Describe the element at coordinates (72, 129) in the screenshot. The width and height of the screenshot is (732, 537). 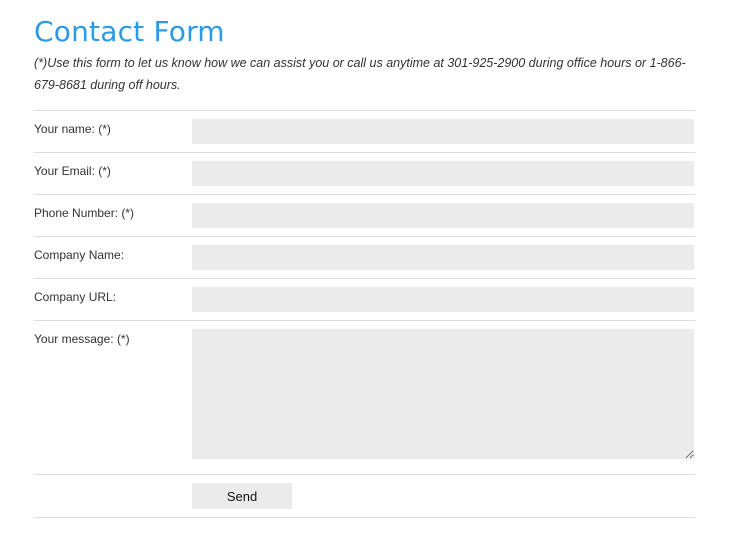
I see `name-label: Your name: (*)` at that location.